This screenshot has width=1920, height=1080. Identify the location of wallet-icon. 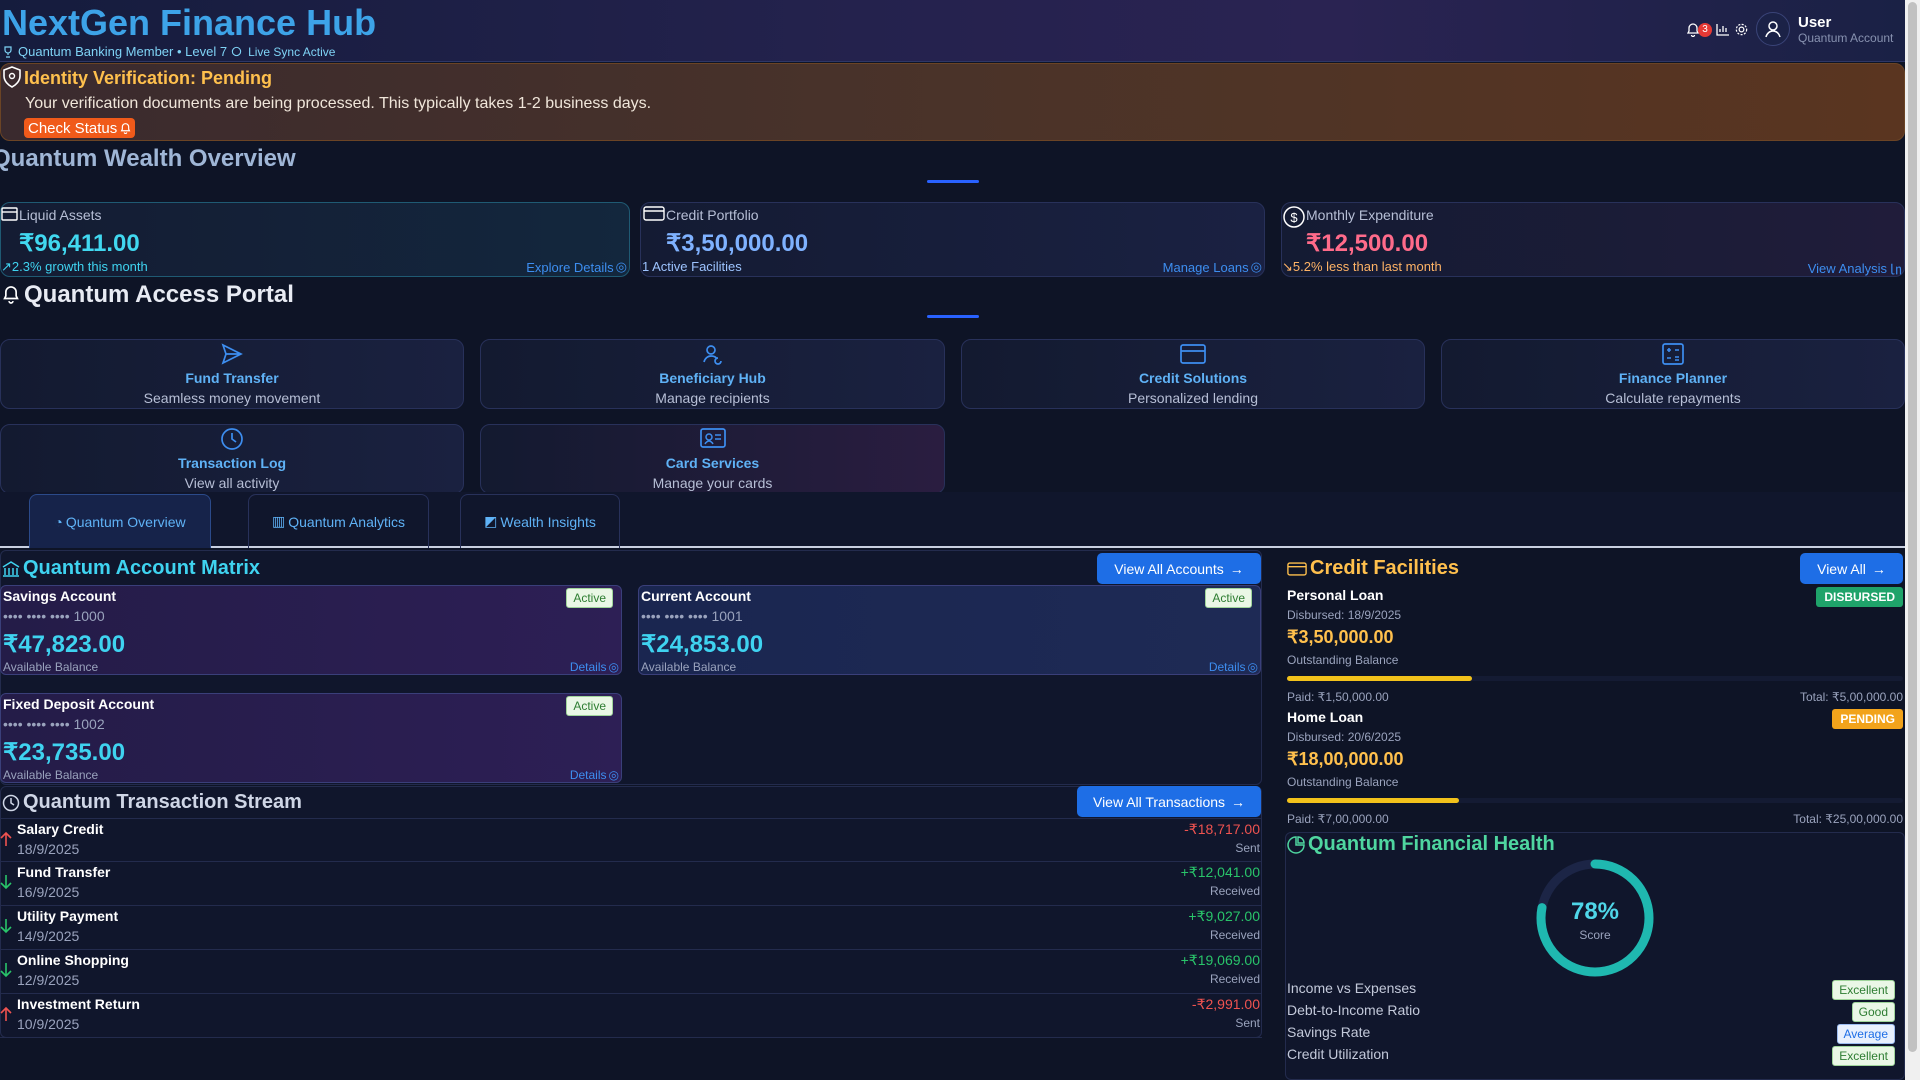
(9, 213).